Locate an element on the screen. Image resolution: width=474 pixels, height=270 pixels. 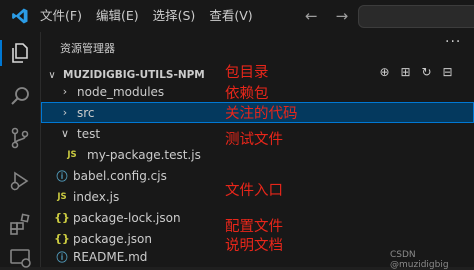
remote-explorer-icon is located at coordinates (20, 258).